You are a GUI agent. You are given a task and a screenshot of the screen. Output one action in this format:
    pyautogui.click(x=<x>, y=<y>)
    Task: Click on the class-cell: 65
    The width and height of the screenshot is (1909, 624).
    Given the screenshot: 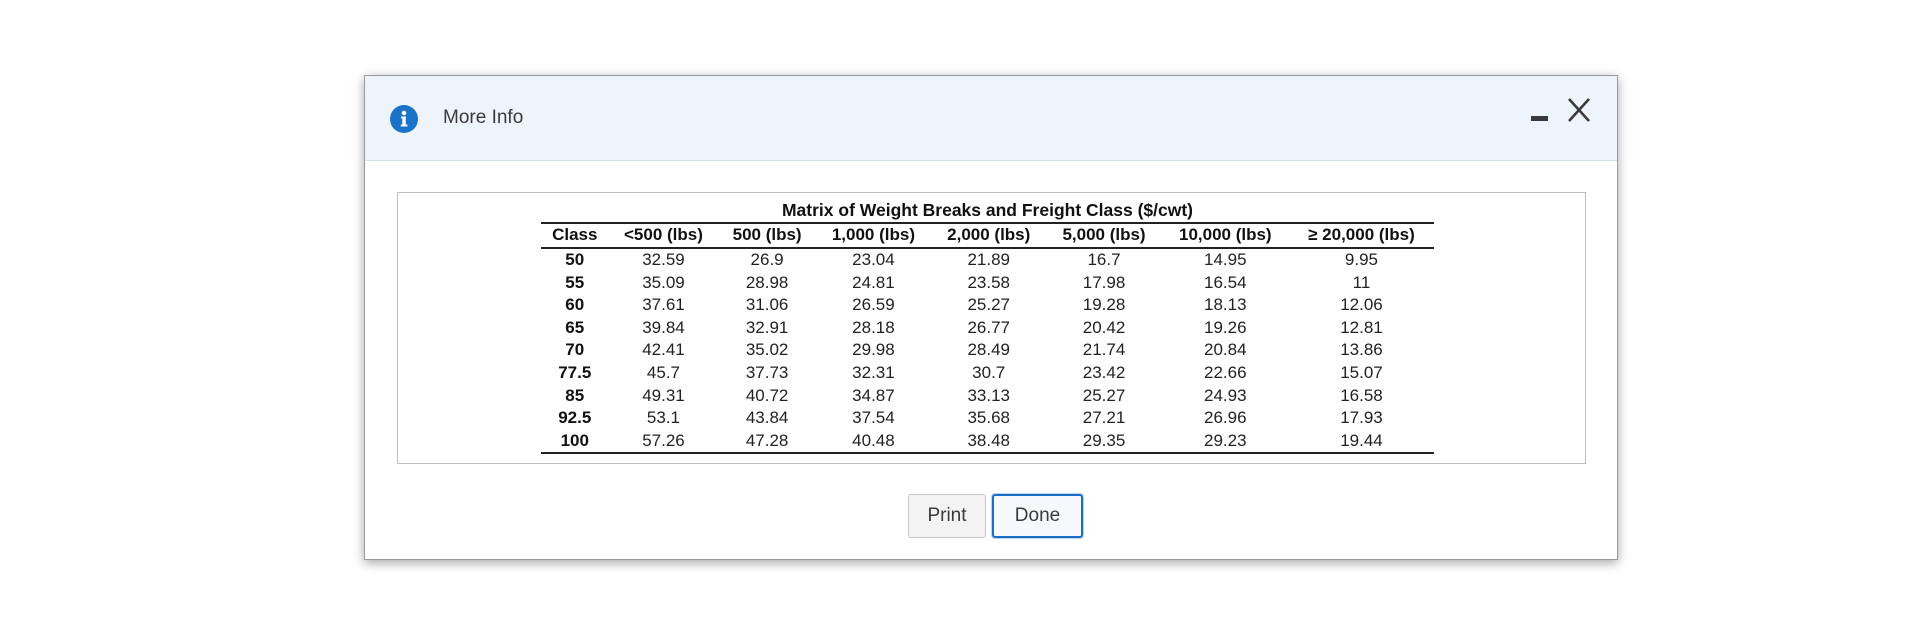 What is the action you would take?
    pyautogui.click(x=575, y=327)
    